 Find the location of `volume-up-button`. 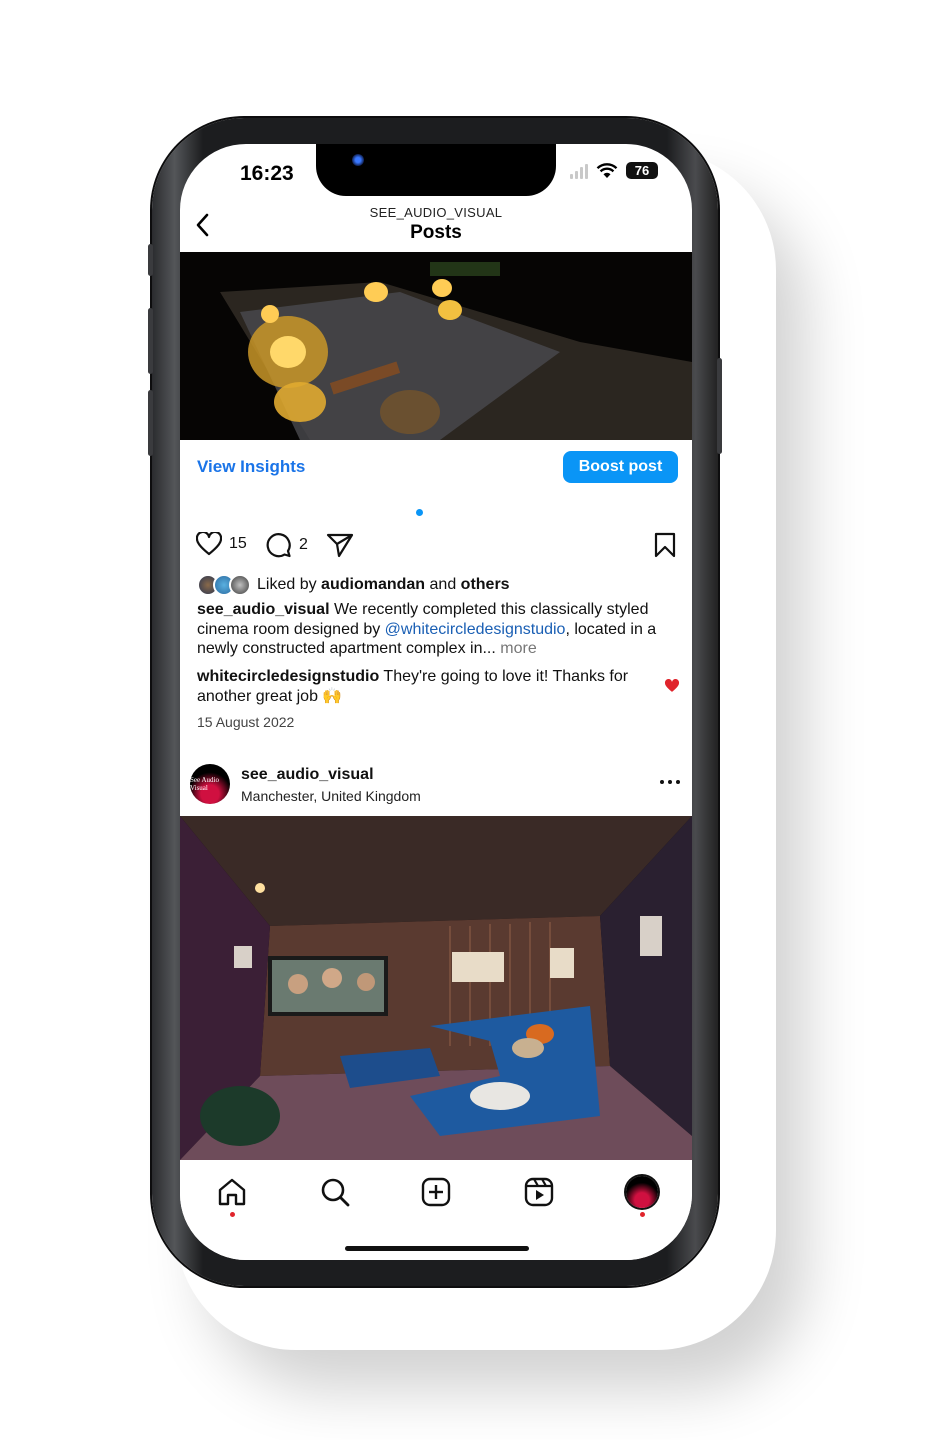

volume-up-button is located at coordinates (150, 341).